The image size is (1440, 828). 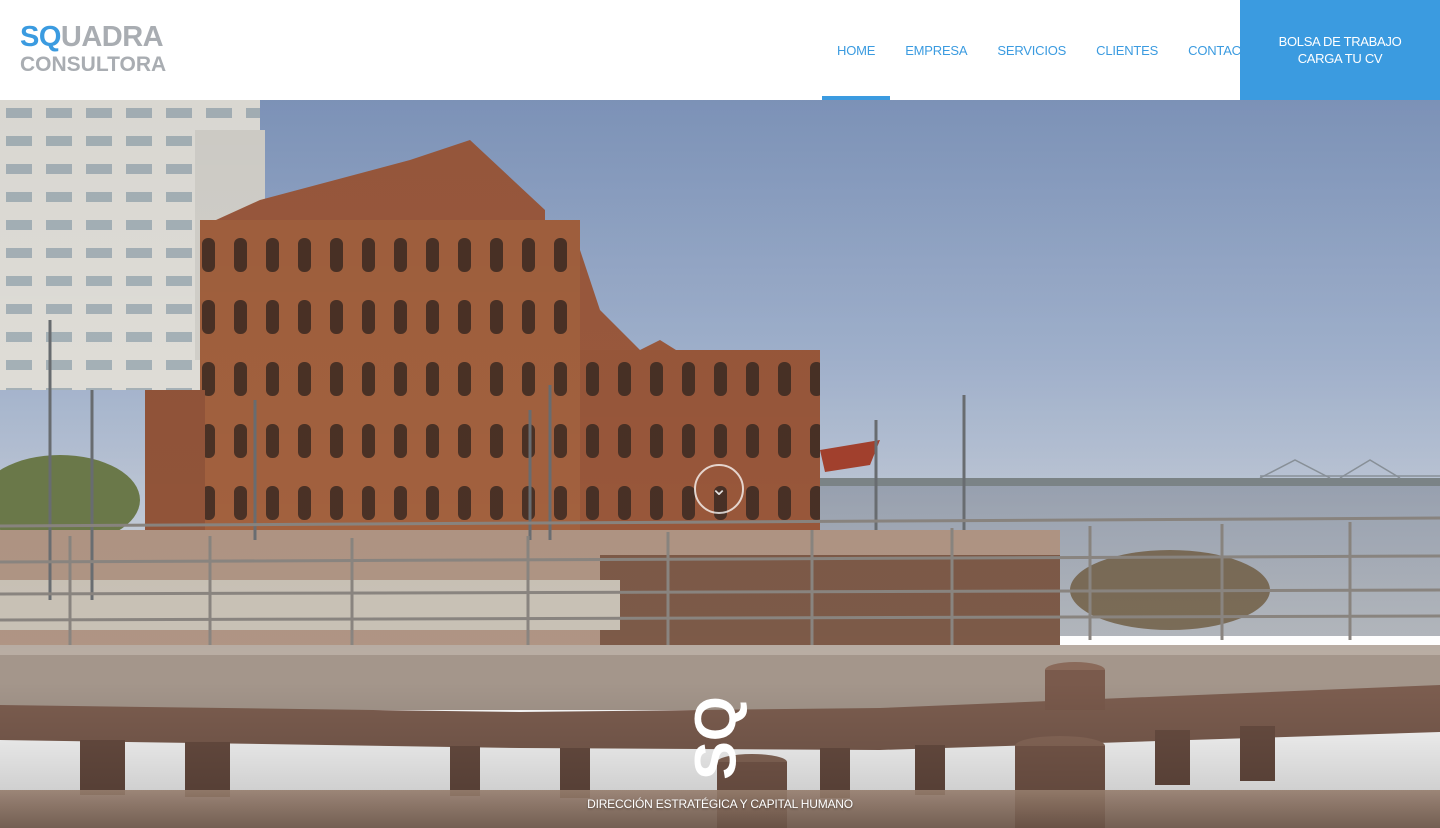 What do you see at coordinates (112, 37) in the screenshot?
I see `logo-rest: UADRA` at bounding box center [112, 37].